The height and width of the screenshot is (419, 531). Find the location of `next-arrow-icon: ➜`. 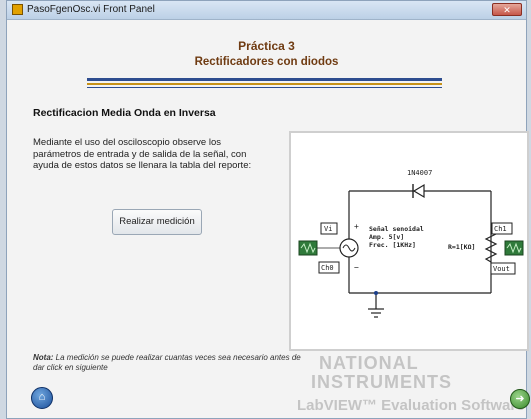

next-arrow-icon: ➜ is located at coordinates (520, 399).